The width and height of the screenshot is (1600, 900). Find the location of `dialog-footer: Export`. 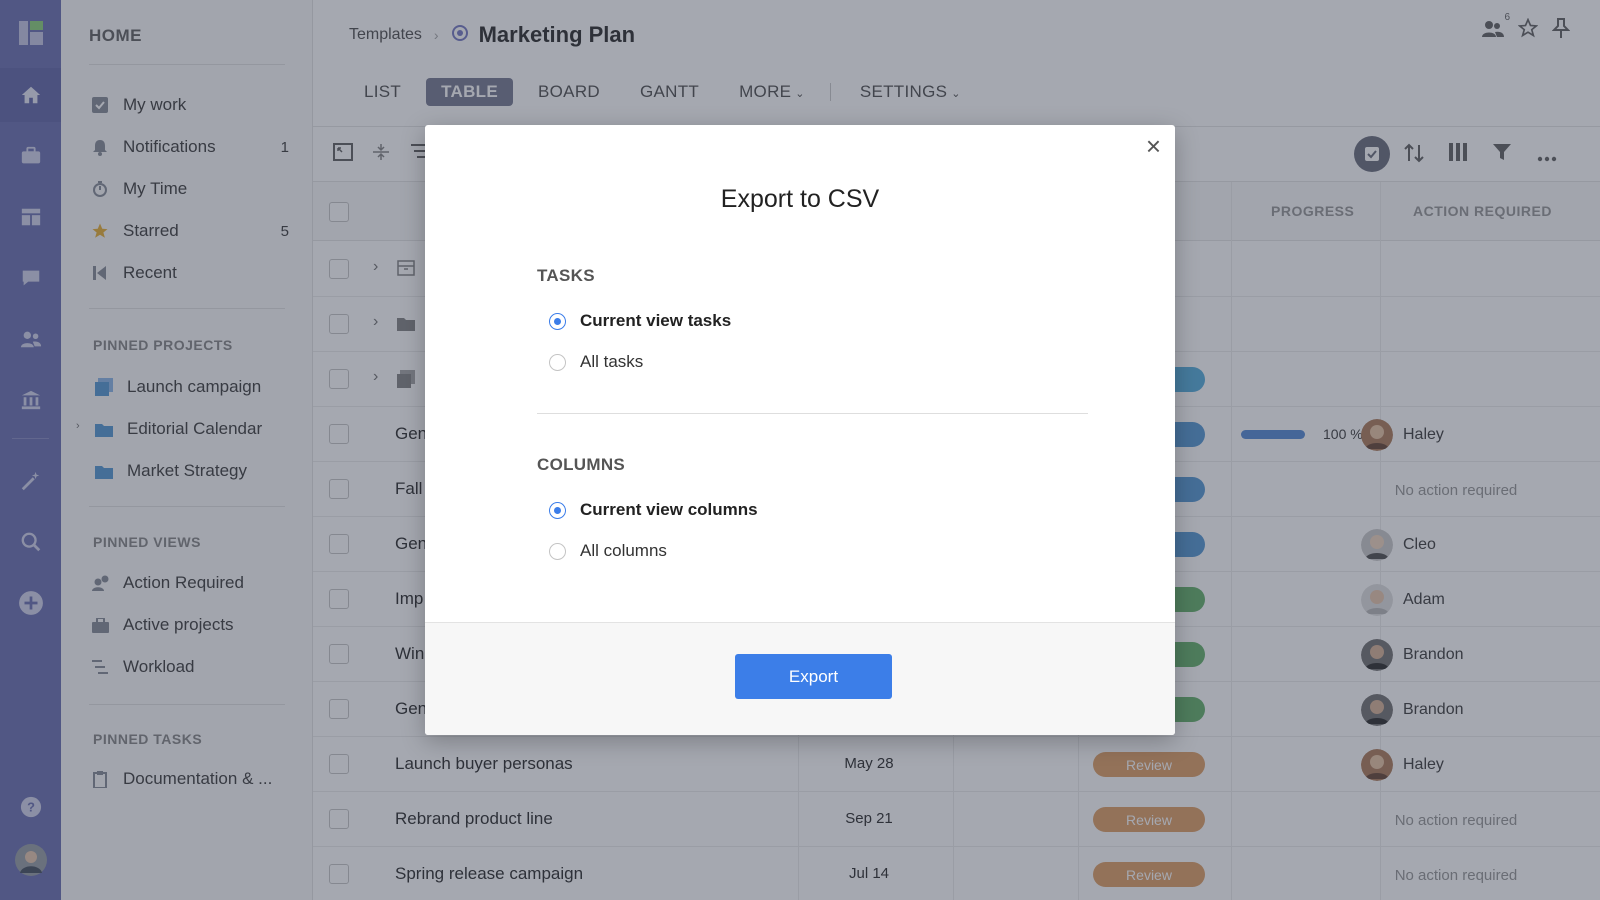

dialog-footer: Export is located at coordinates (800, 678).